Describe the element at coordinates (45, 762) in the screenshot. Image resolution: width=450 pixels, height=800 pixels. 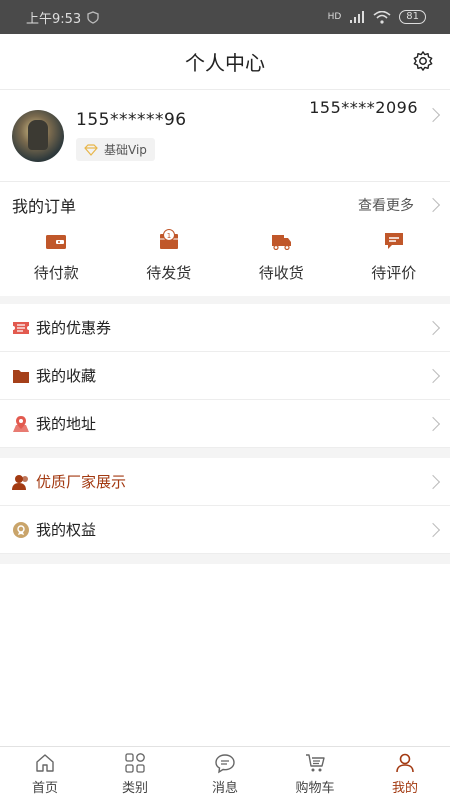
I see `home-icon` at that location.